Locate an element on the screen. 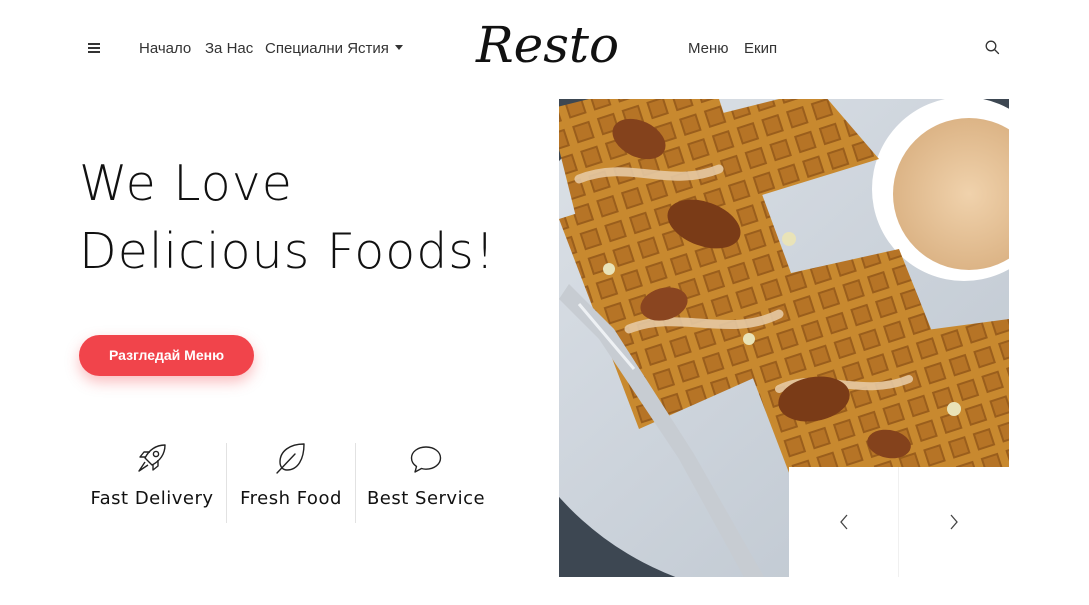 The width and height of the screenshot is (1089, 605). feature-best-service: Best Service is located at coordinates (426, 482).